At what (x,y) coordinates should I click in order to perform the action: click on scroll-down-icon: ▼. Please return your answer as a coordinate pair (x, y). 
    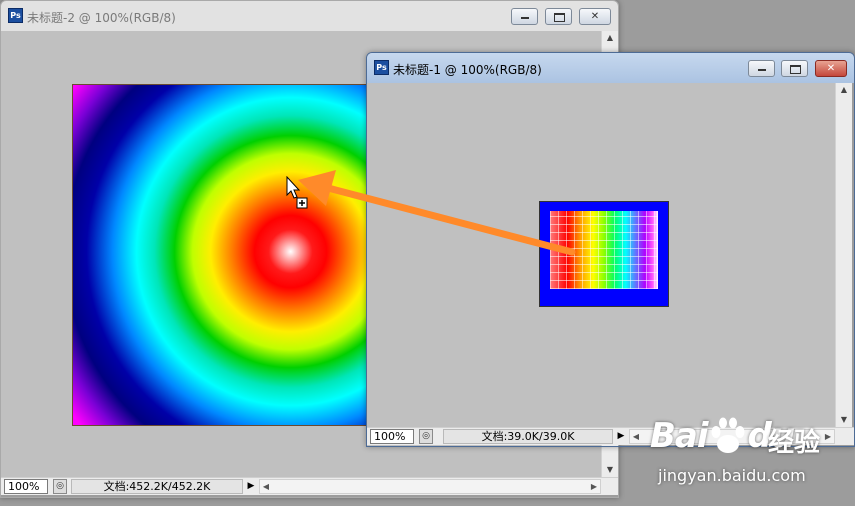
    Looking at the image, I should click on (610, 470).